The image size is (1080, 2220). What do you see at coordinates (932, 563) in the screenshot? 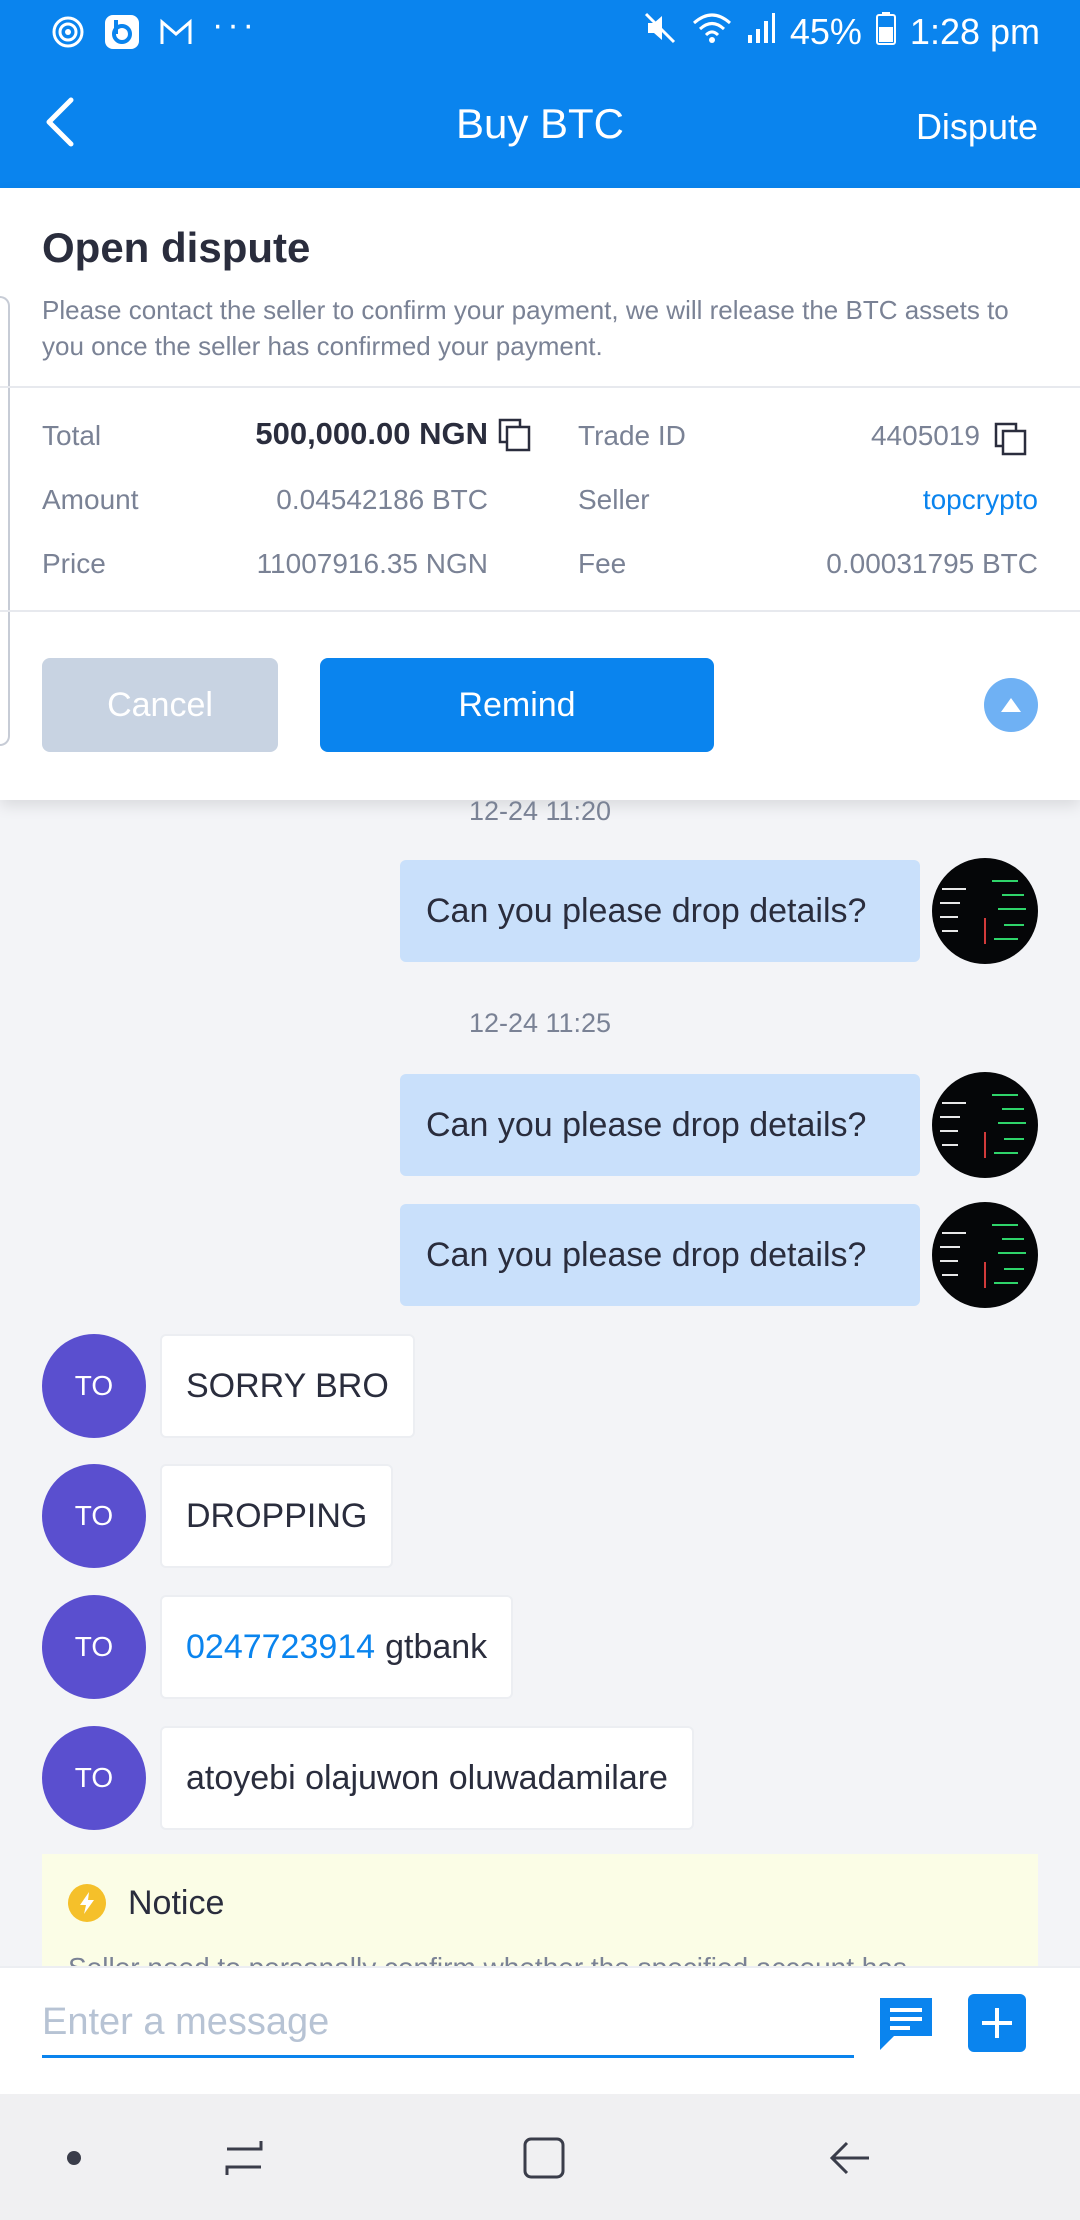
I see `fee-value: 0.00031795 BTC` at bounding box center [932, 563].